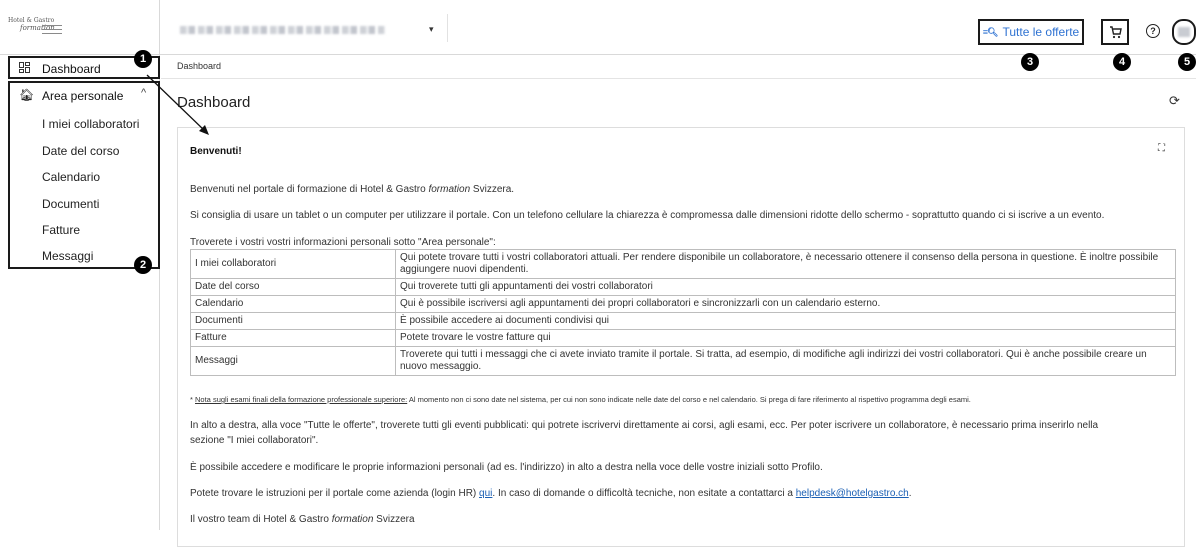  Describe the element at coordinates (214, 102) in the screenshot. I see `page-title: Dashboard` at that location.